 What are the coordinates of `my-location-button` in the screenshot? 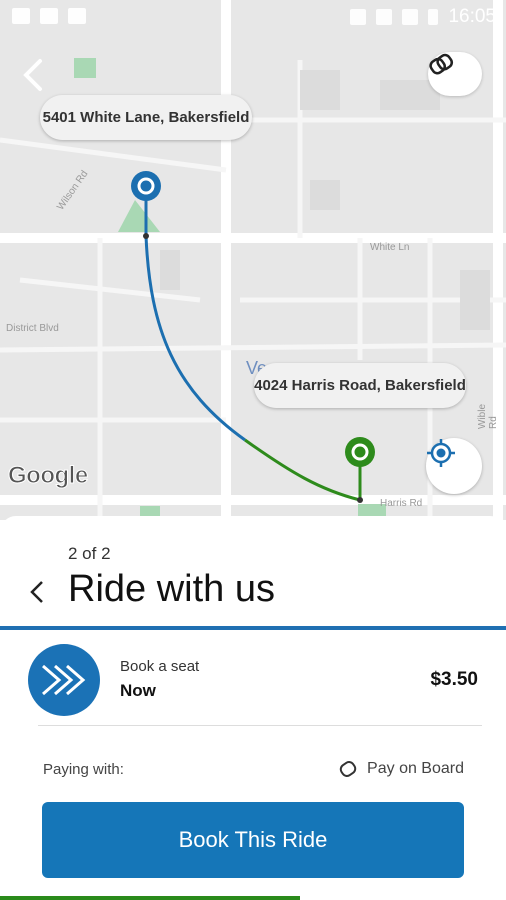 It's located at (454, 466).